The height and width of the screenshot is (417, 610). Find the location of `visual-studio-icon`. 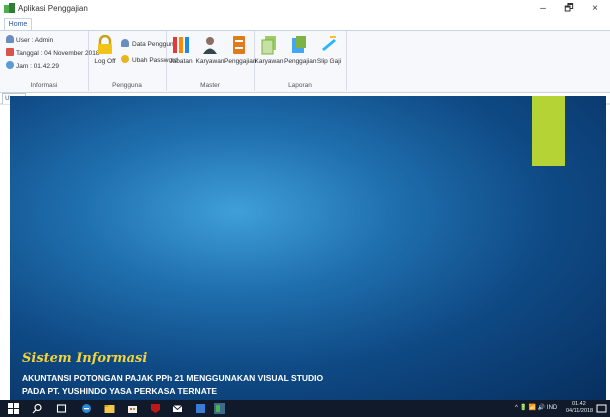

visual-studio-icon is located at coordinates (219, 408).